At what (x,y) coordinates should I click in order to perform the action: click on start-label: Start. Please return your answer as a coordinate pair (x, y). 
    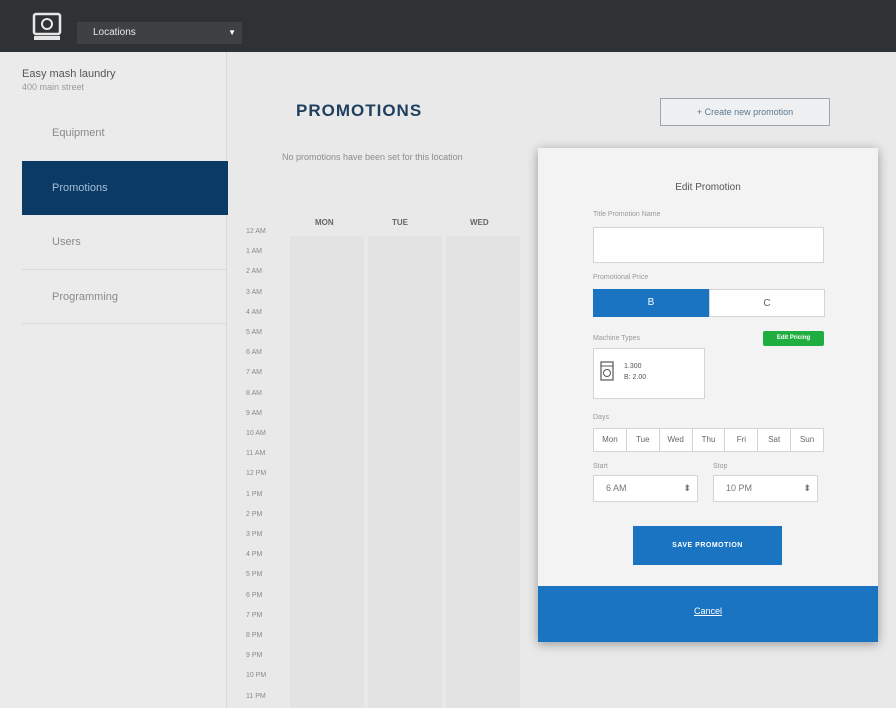
    Looking at the image, I should click on (600, 466).